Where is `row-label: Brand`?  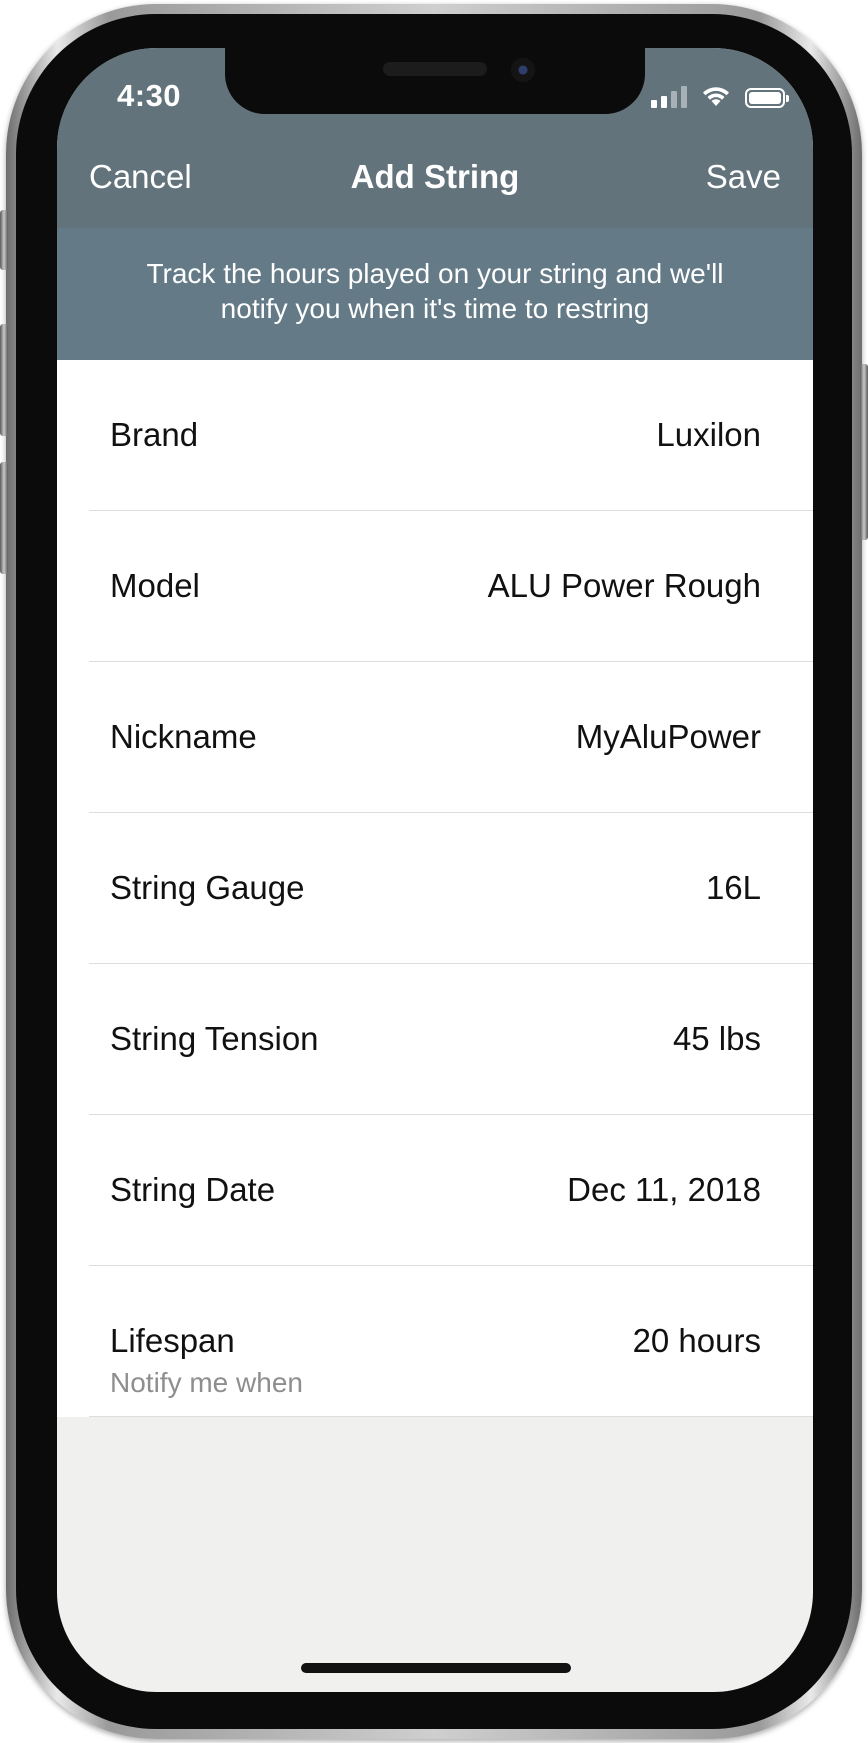 row-label: Brand is located at coordinates (154, 434).